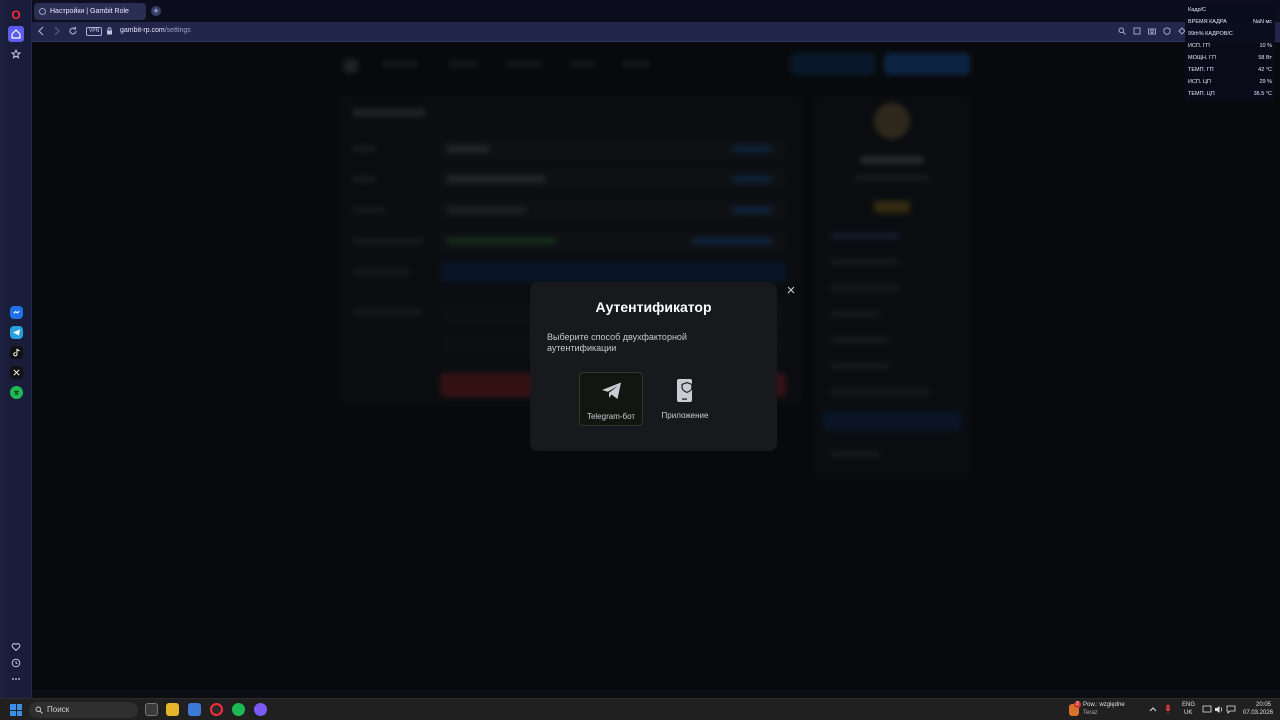 Image resolution: width=1280 pixels, height=720 pixels. I want to click on language-bottom: UK, so click(1188, 713).